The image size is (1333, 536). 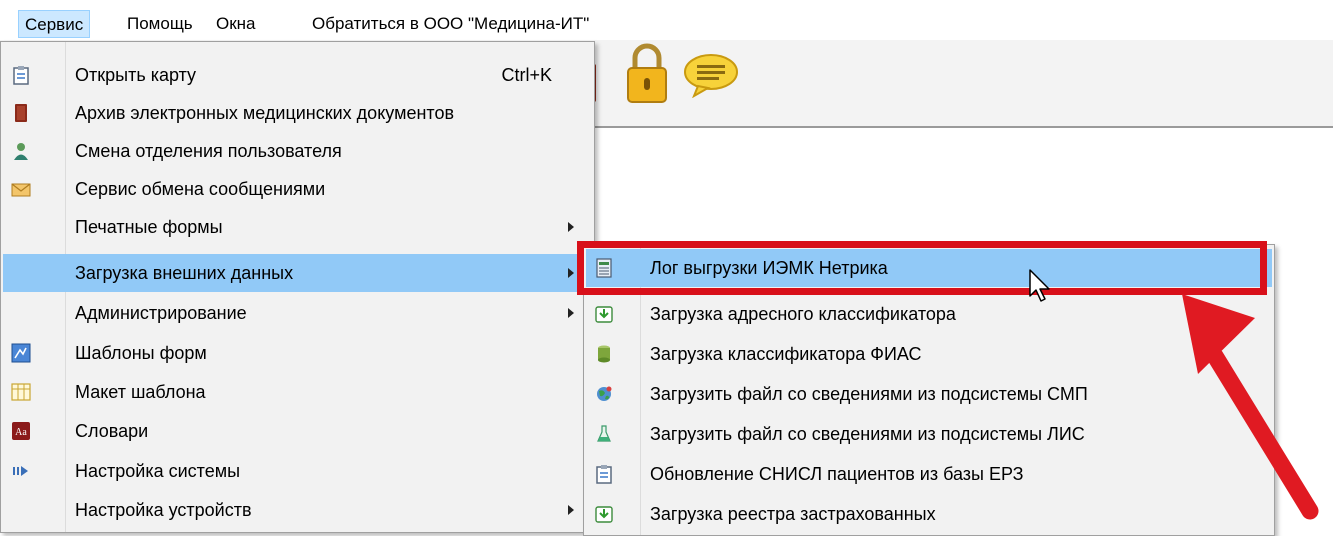 I want to click on menu-item-label: Загрузка классификатора ФИАС, so click(x=786, y=354).